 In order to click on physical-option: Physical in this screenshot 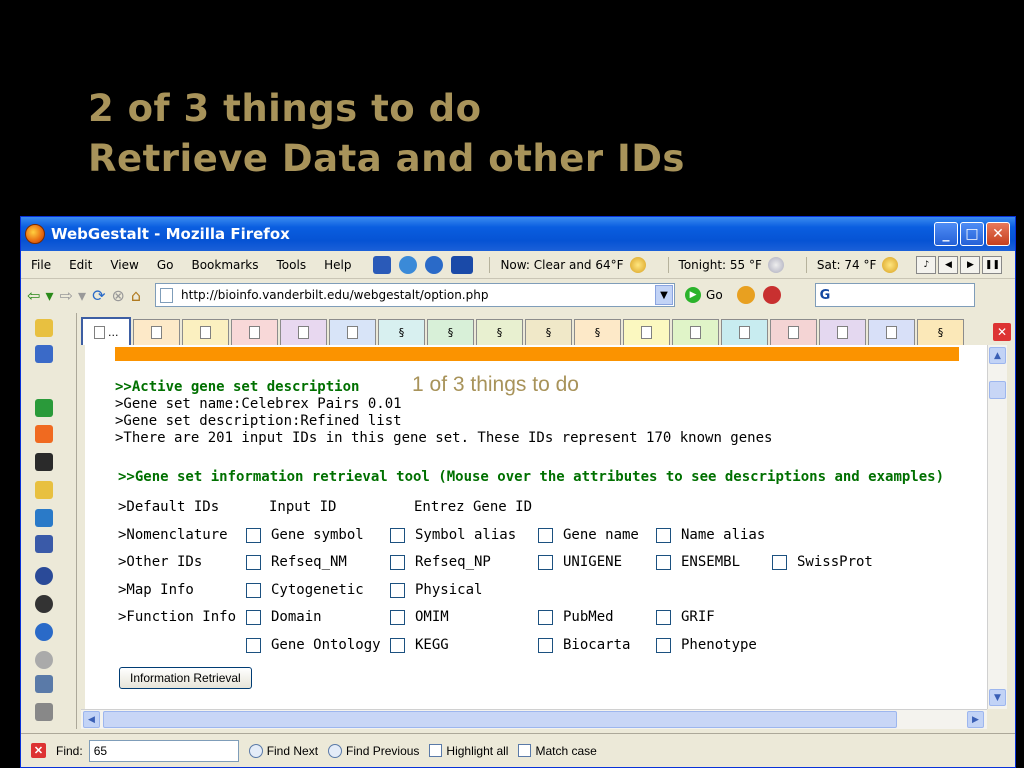, I will do `click(436, 590)`.